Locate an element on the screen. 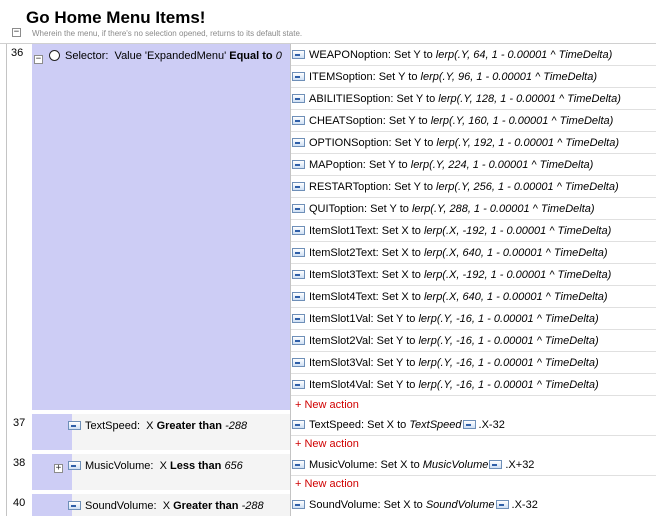 This screenshot has width=656, height=516. action-object: MAPoption: is located at coordinates (337, 165).